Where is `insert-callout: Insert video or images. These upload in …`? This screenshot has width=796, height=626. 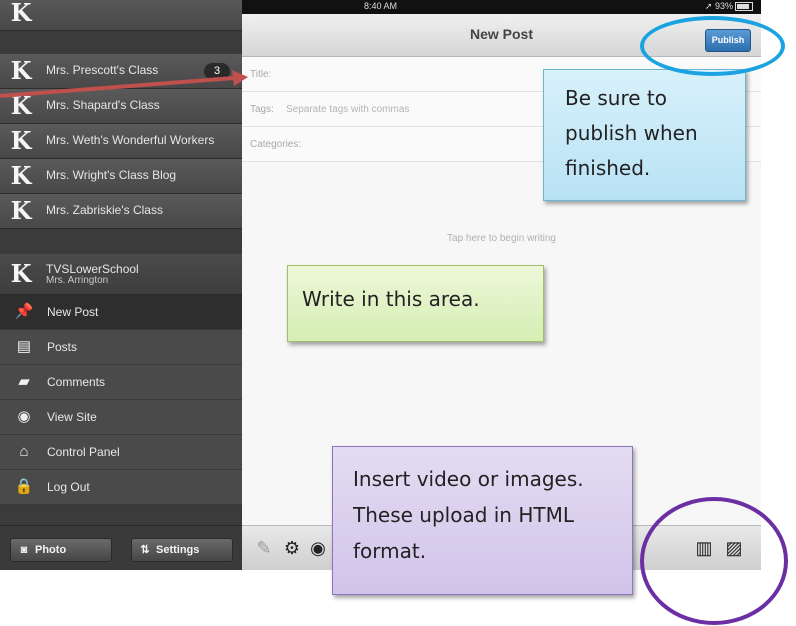 insert-callout: Insert video or images. These upload in … is located at coordinates (482, 520).